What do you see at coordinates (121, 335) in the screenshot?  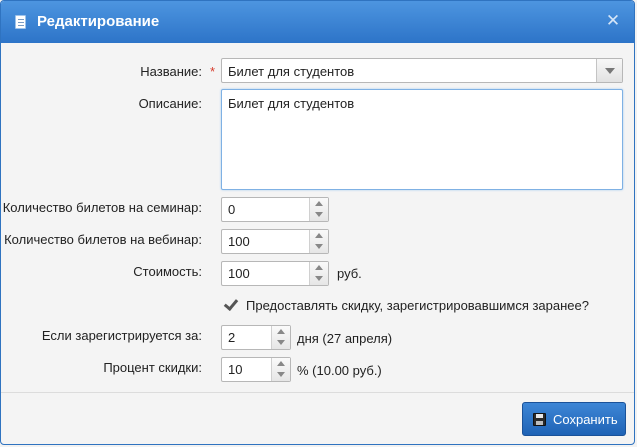 I see `register-before-label: Если зарегистрируется за:` at bounding box center [121, 335].